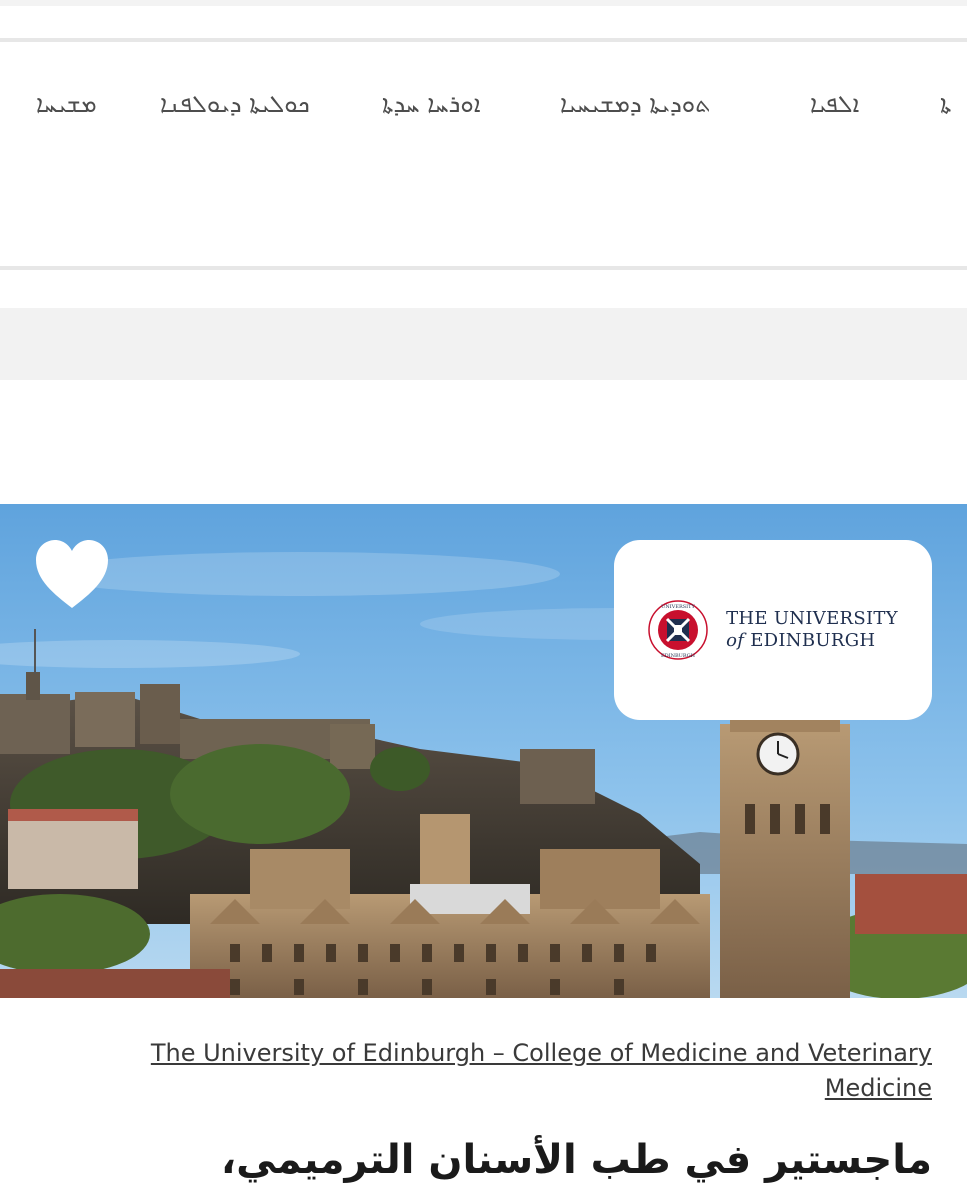 The image size is (967, 1200). Describe the element at coordinates (483, 268) in the screenshot. I see `header-divider-bottom` at that location.